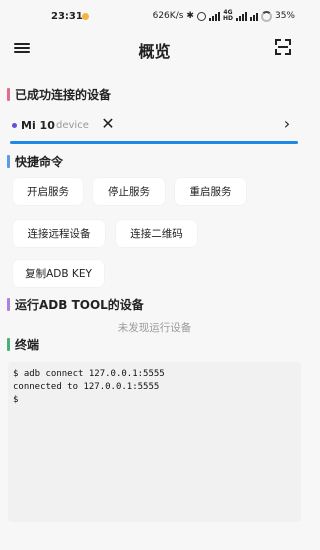  Describe the element at coordinates (72, 125) in the screenshot. I see `device-state: device` at that location.